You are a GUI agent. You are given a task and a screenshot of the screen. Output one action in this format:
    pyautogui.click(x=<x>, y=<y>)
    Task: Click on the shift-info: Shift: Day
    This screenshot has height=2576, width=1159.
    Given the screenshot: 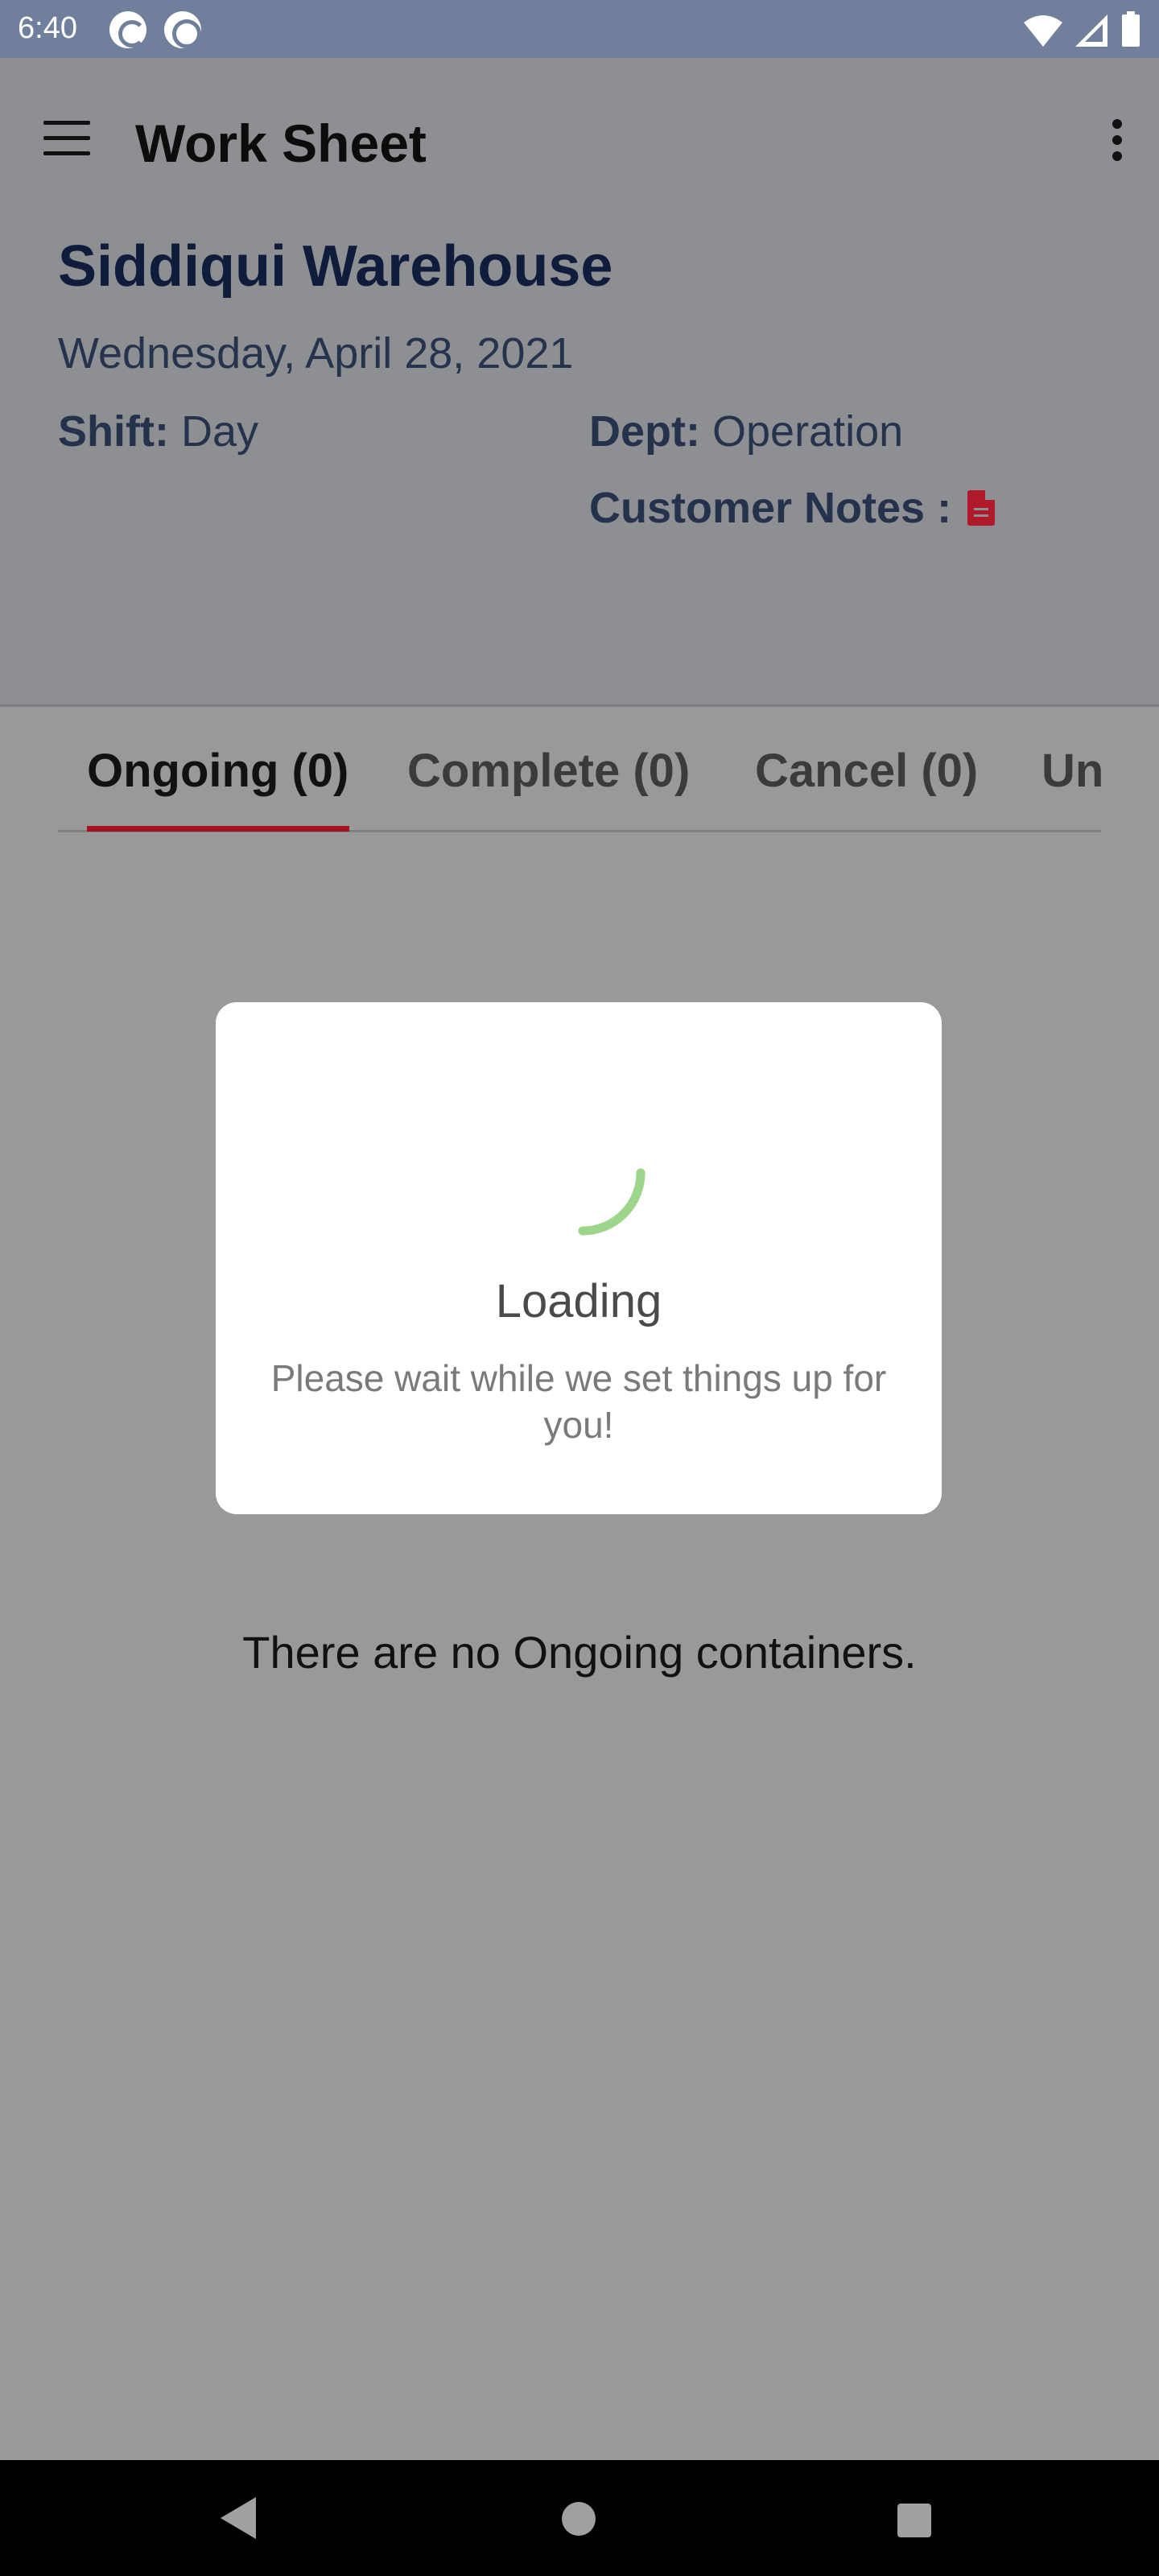 What is the action you would take?
    pyautogui.click(x=158, y=431)
    